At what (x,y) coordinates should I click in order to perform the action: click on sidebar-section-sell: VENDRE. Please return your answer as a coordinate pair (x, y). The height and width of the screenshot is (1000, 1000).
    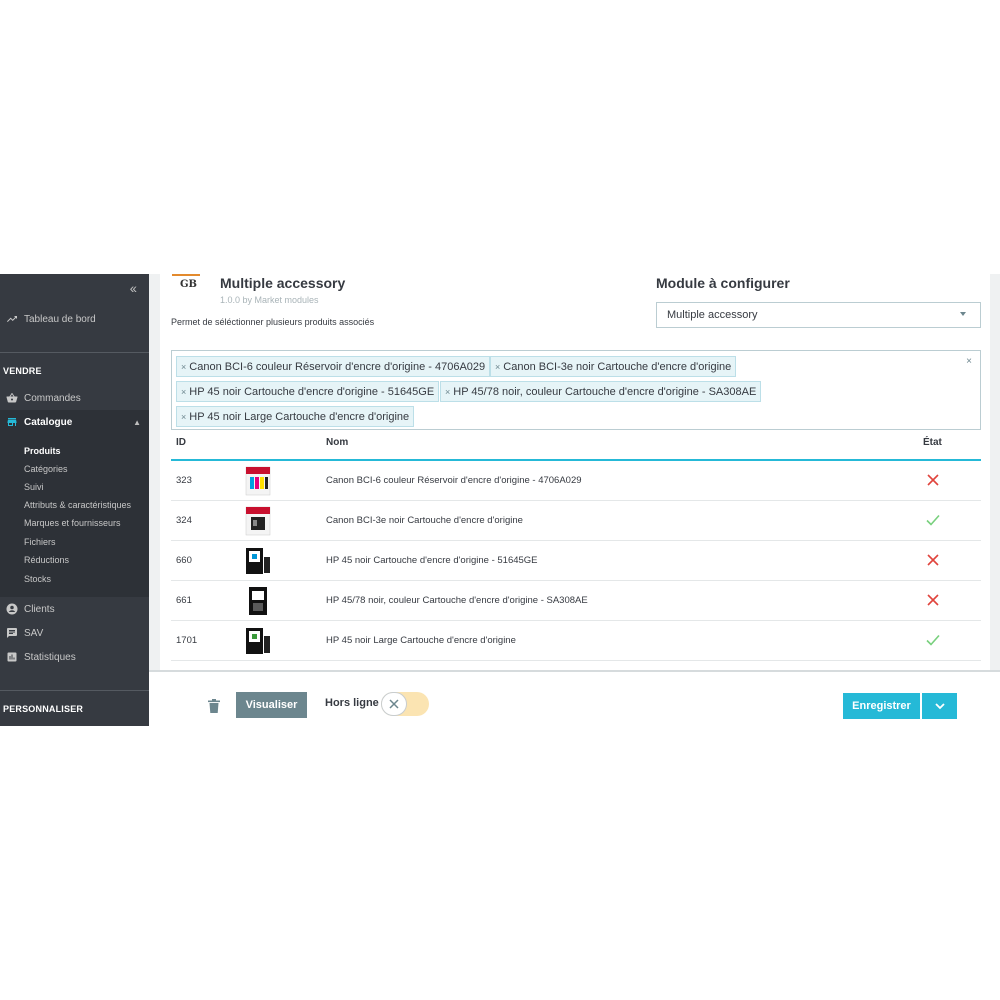
    Looking at the image, I should click on (22, 371).